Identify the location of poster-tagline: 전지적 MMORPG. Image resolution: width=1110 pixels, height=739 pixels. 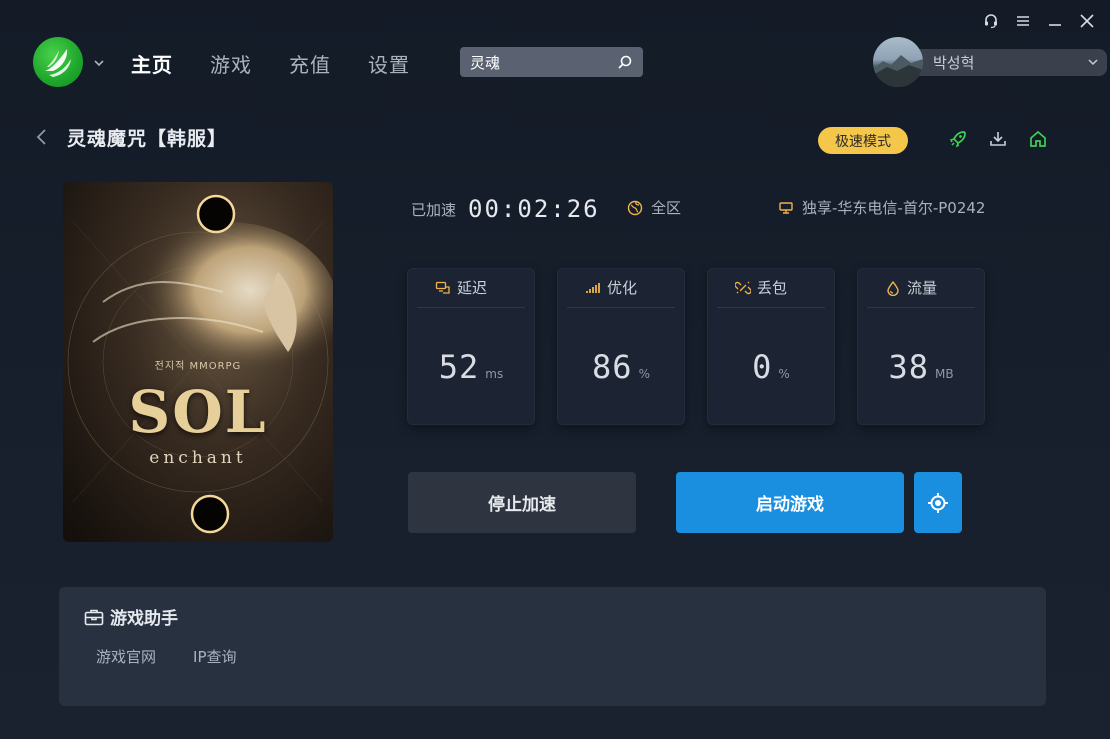
(198, 366).